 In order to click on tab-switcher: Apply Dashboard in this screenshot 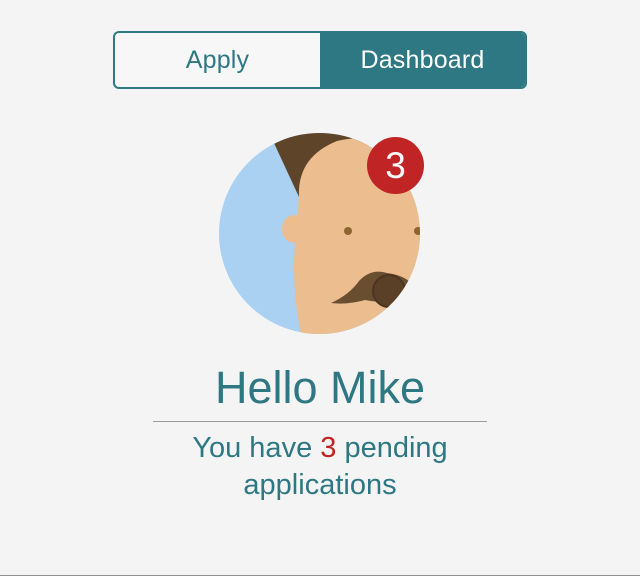, I will do `click(320, 60)`.